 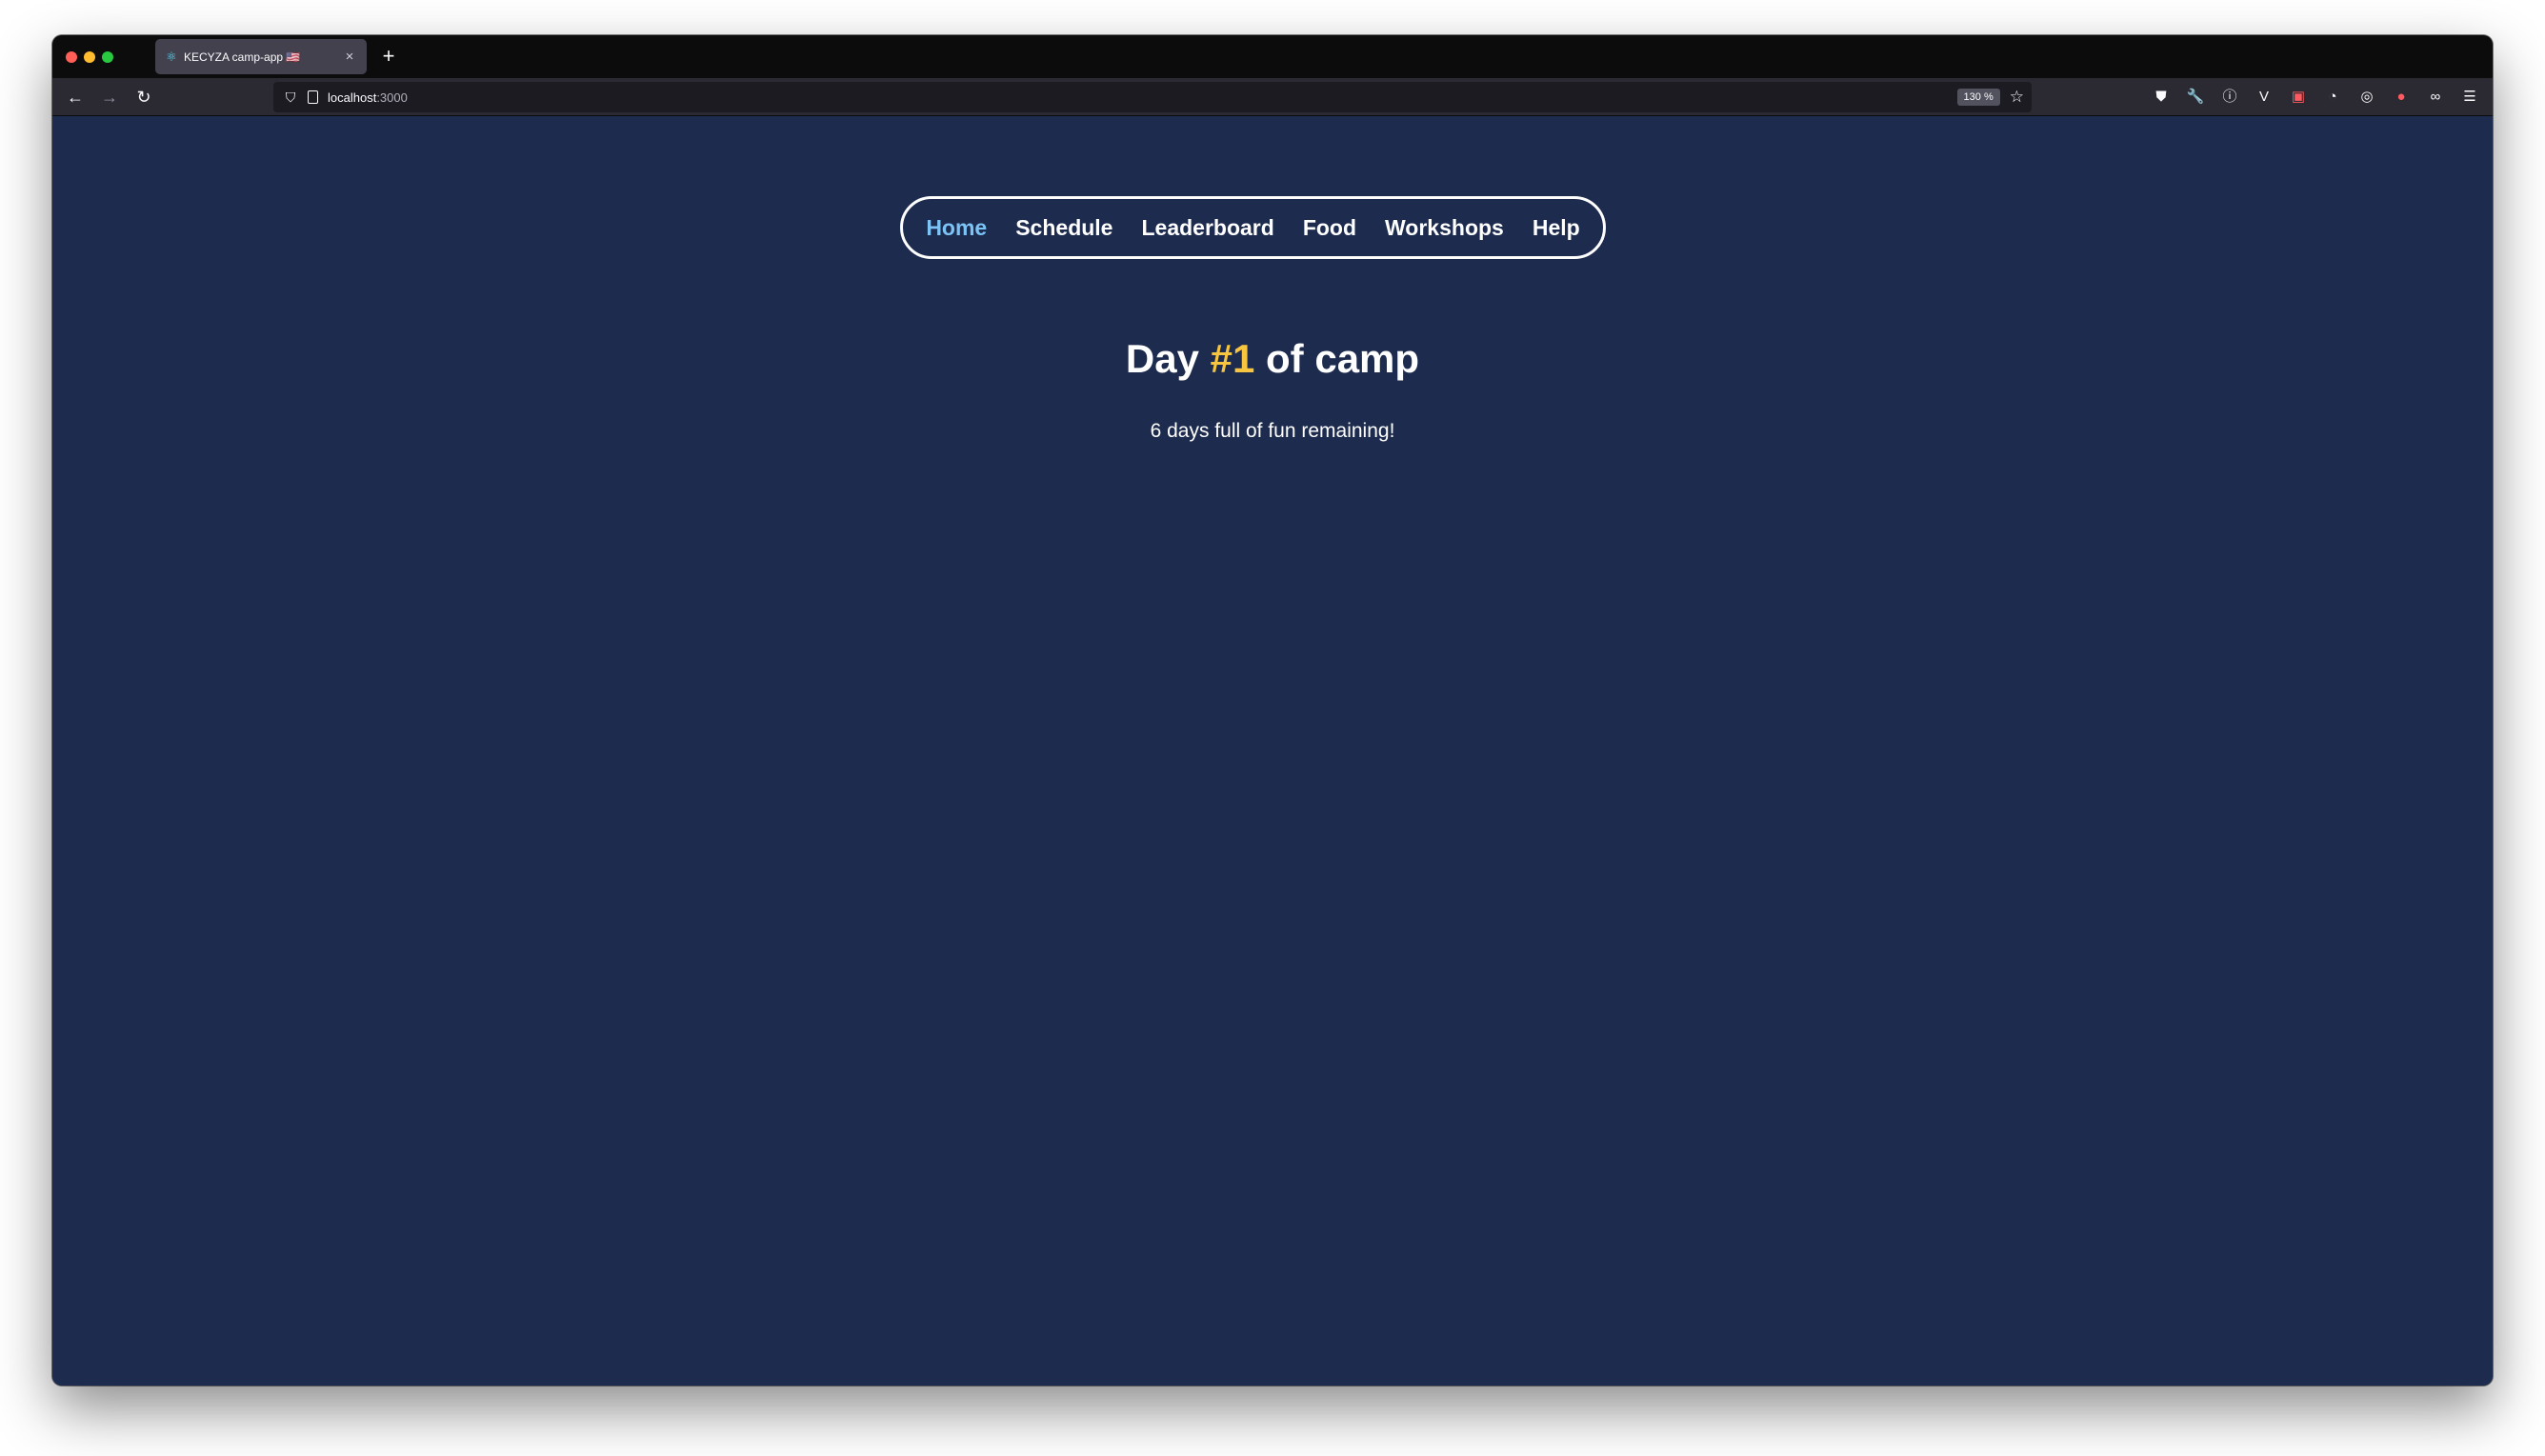 I want to click on pocket-icon: ⛊, so click(x=2161, y=97).